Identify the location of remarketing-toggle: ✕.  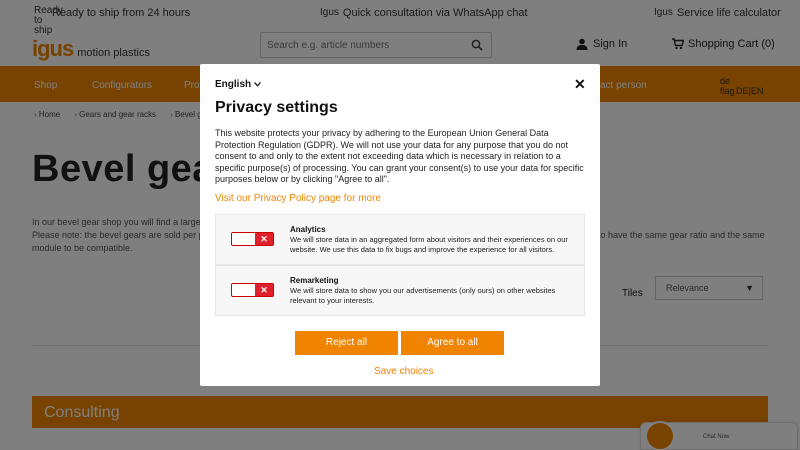
(252, 290).